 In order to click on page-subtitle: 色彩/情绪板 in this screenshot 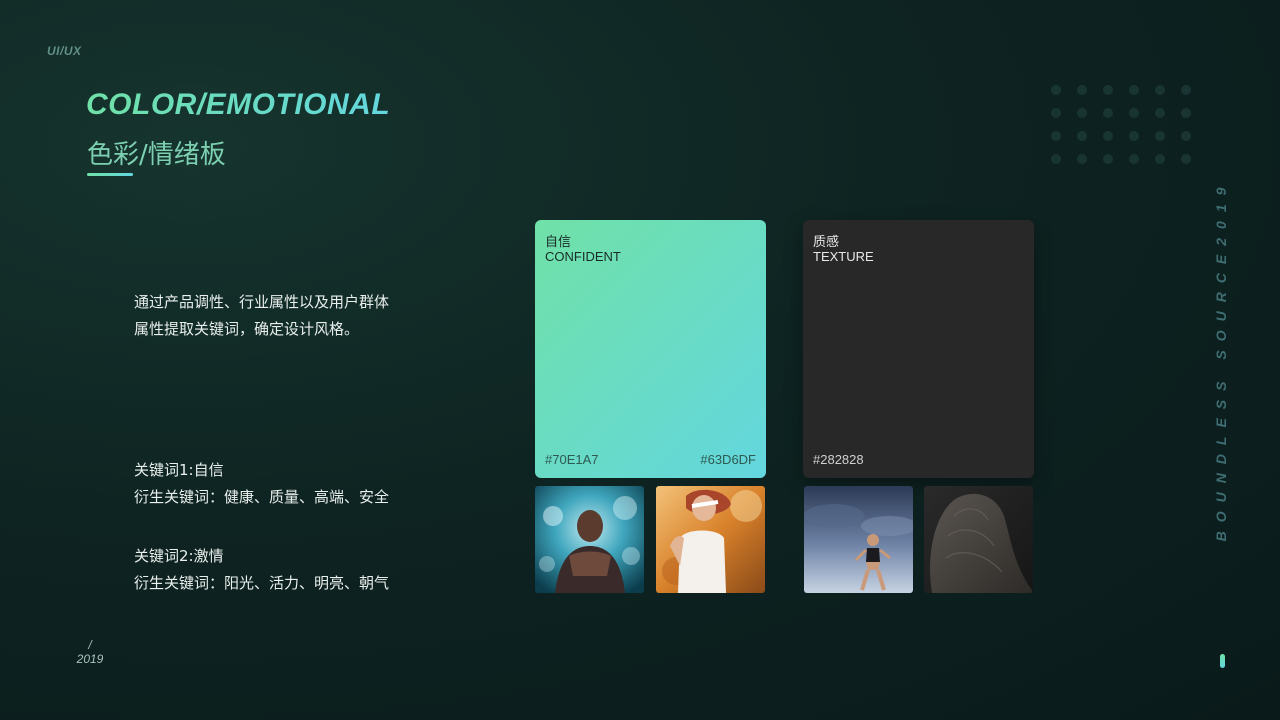, I will do `click(156, 155)`.